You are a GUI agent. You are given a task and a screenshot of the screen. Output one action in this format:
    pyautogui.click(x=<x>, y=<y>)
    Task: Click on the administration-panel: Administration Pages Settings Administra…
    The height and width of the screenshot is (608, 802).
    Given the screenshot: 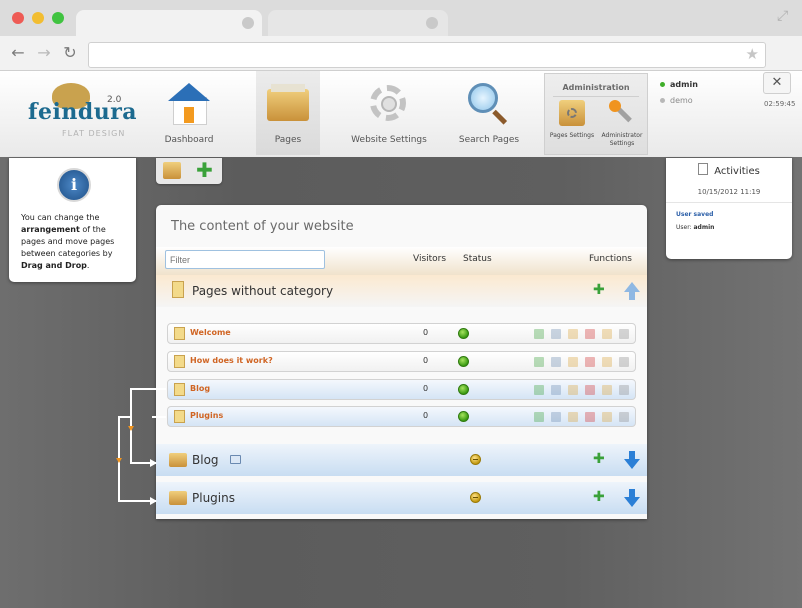 What is the action you would take?
    pyautogui.click(x=596, y=114)
    